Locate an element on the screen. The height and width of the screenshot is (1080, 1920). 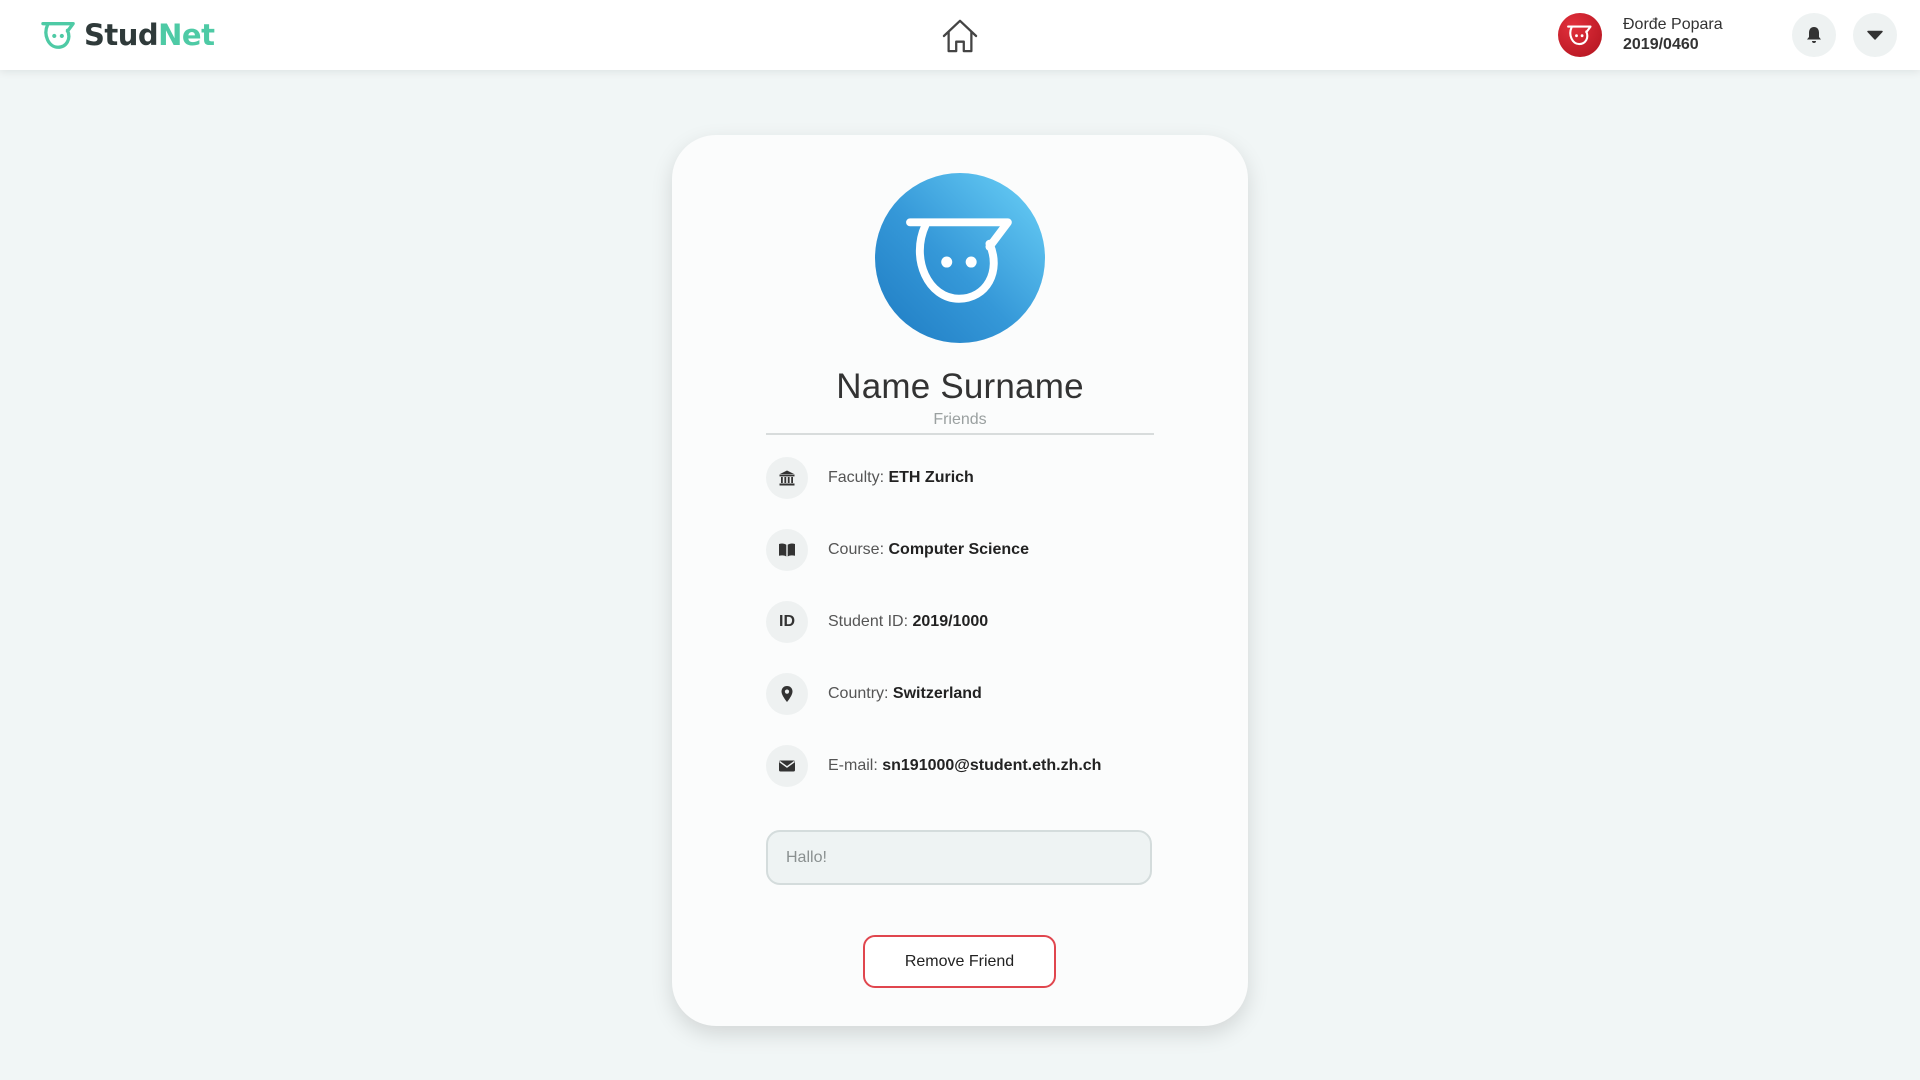
profile-avatar is located at coordinates (960, 258).